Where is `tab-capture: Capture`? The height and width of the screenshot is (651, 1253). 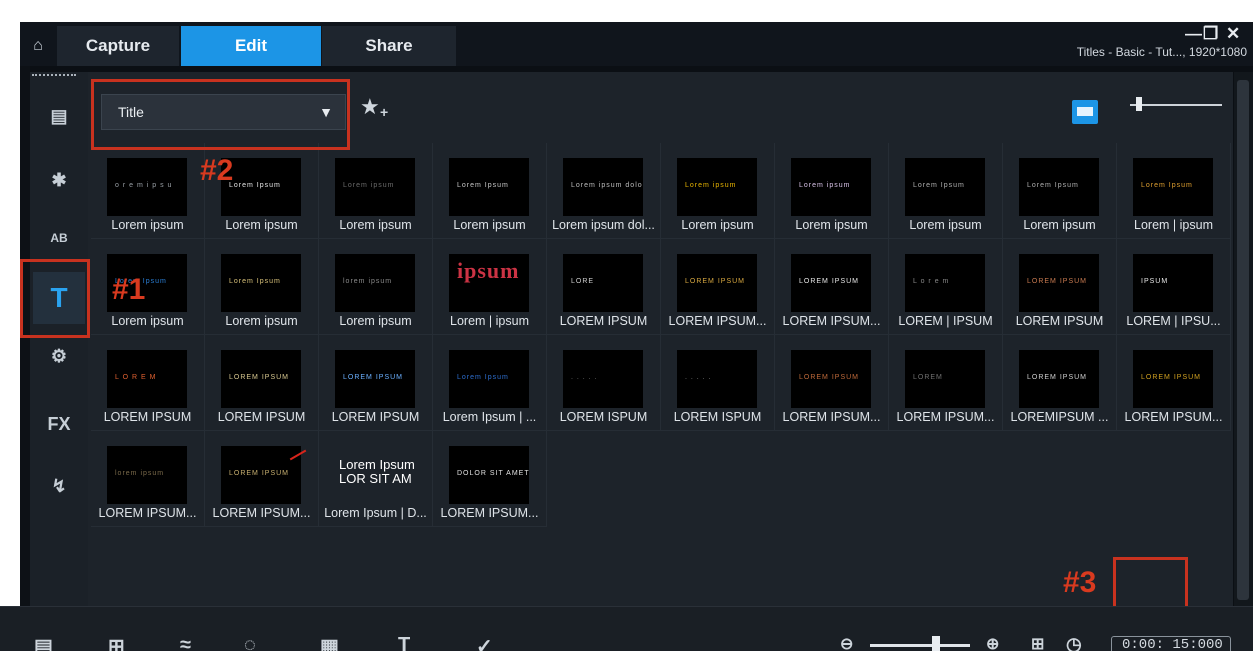 tab-capture: Capture is located at coordinates (118, 46).